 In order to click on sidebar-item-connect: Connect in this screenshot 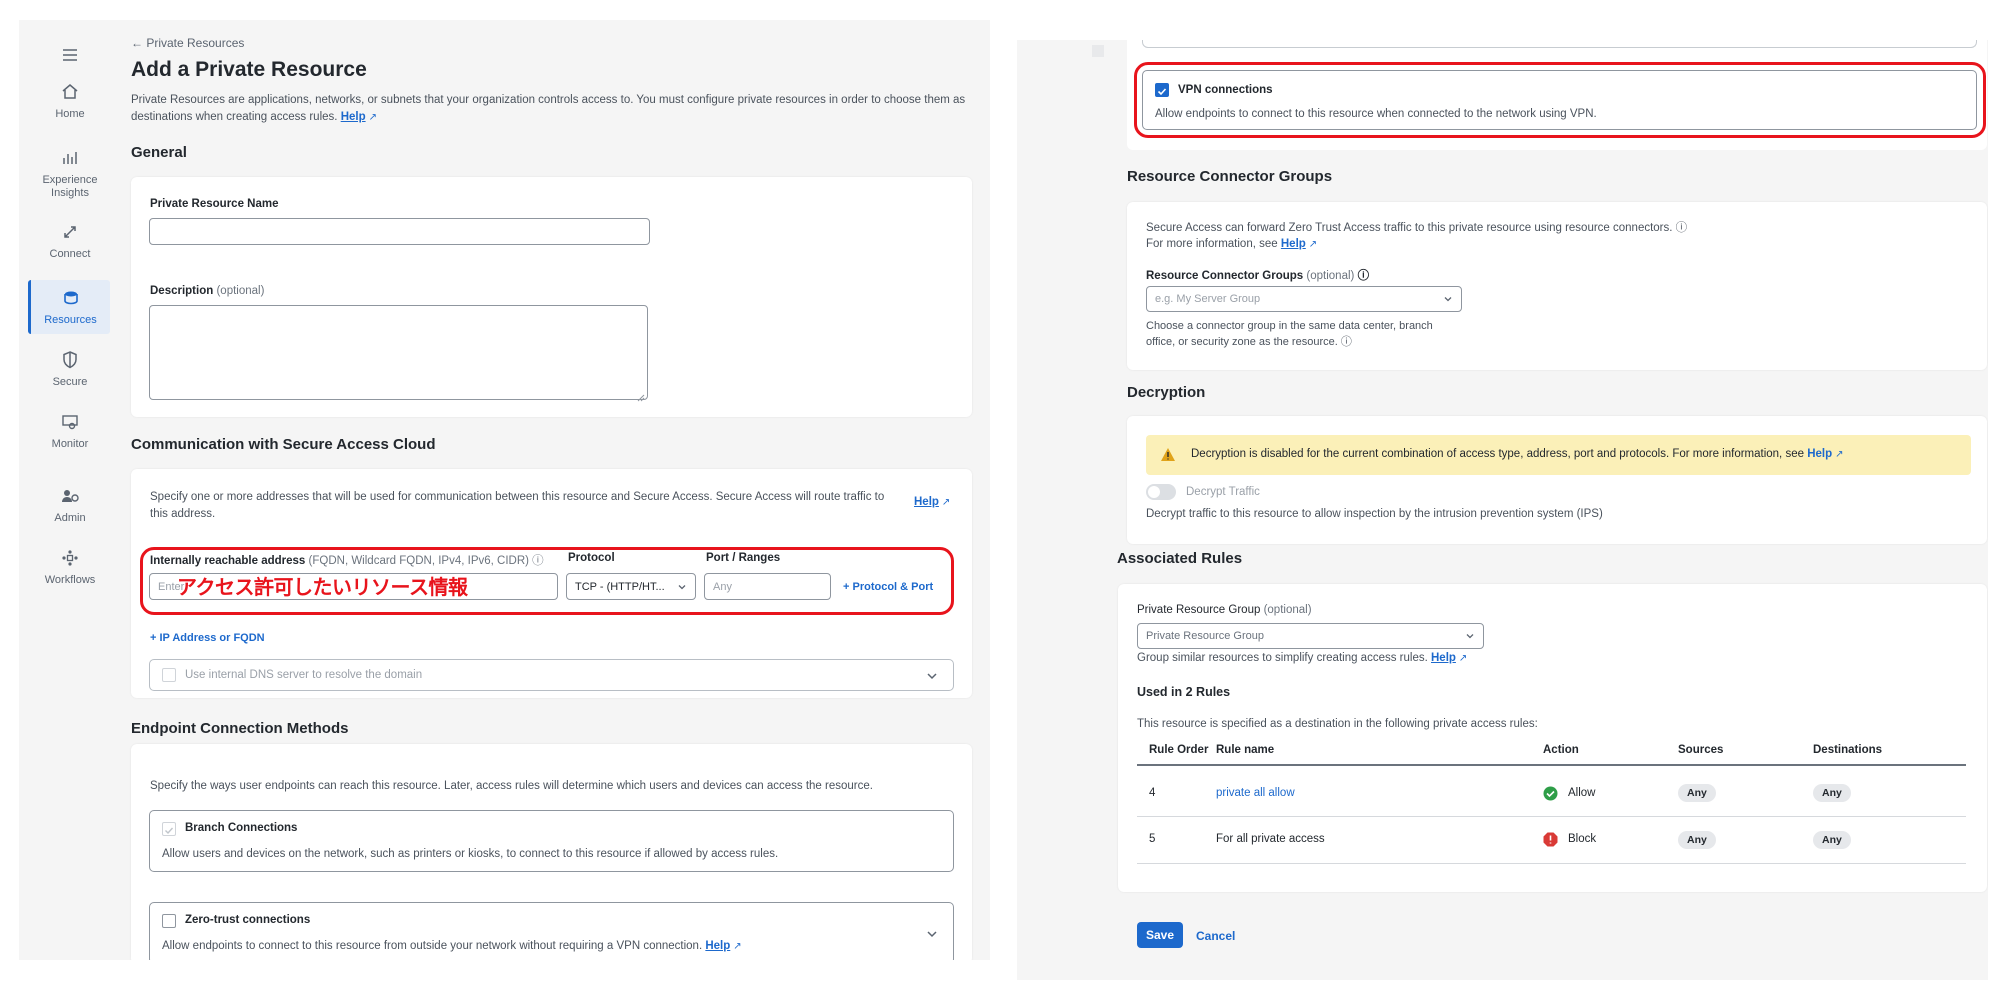, I will do `click(70, 241)`.